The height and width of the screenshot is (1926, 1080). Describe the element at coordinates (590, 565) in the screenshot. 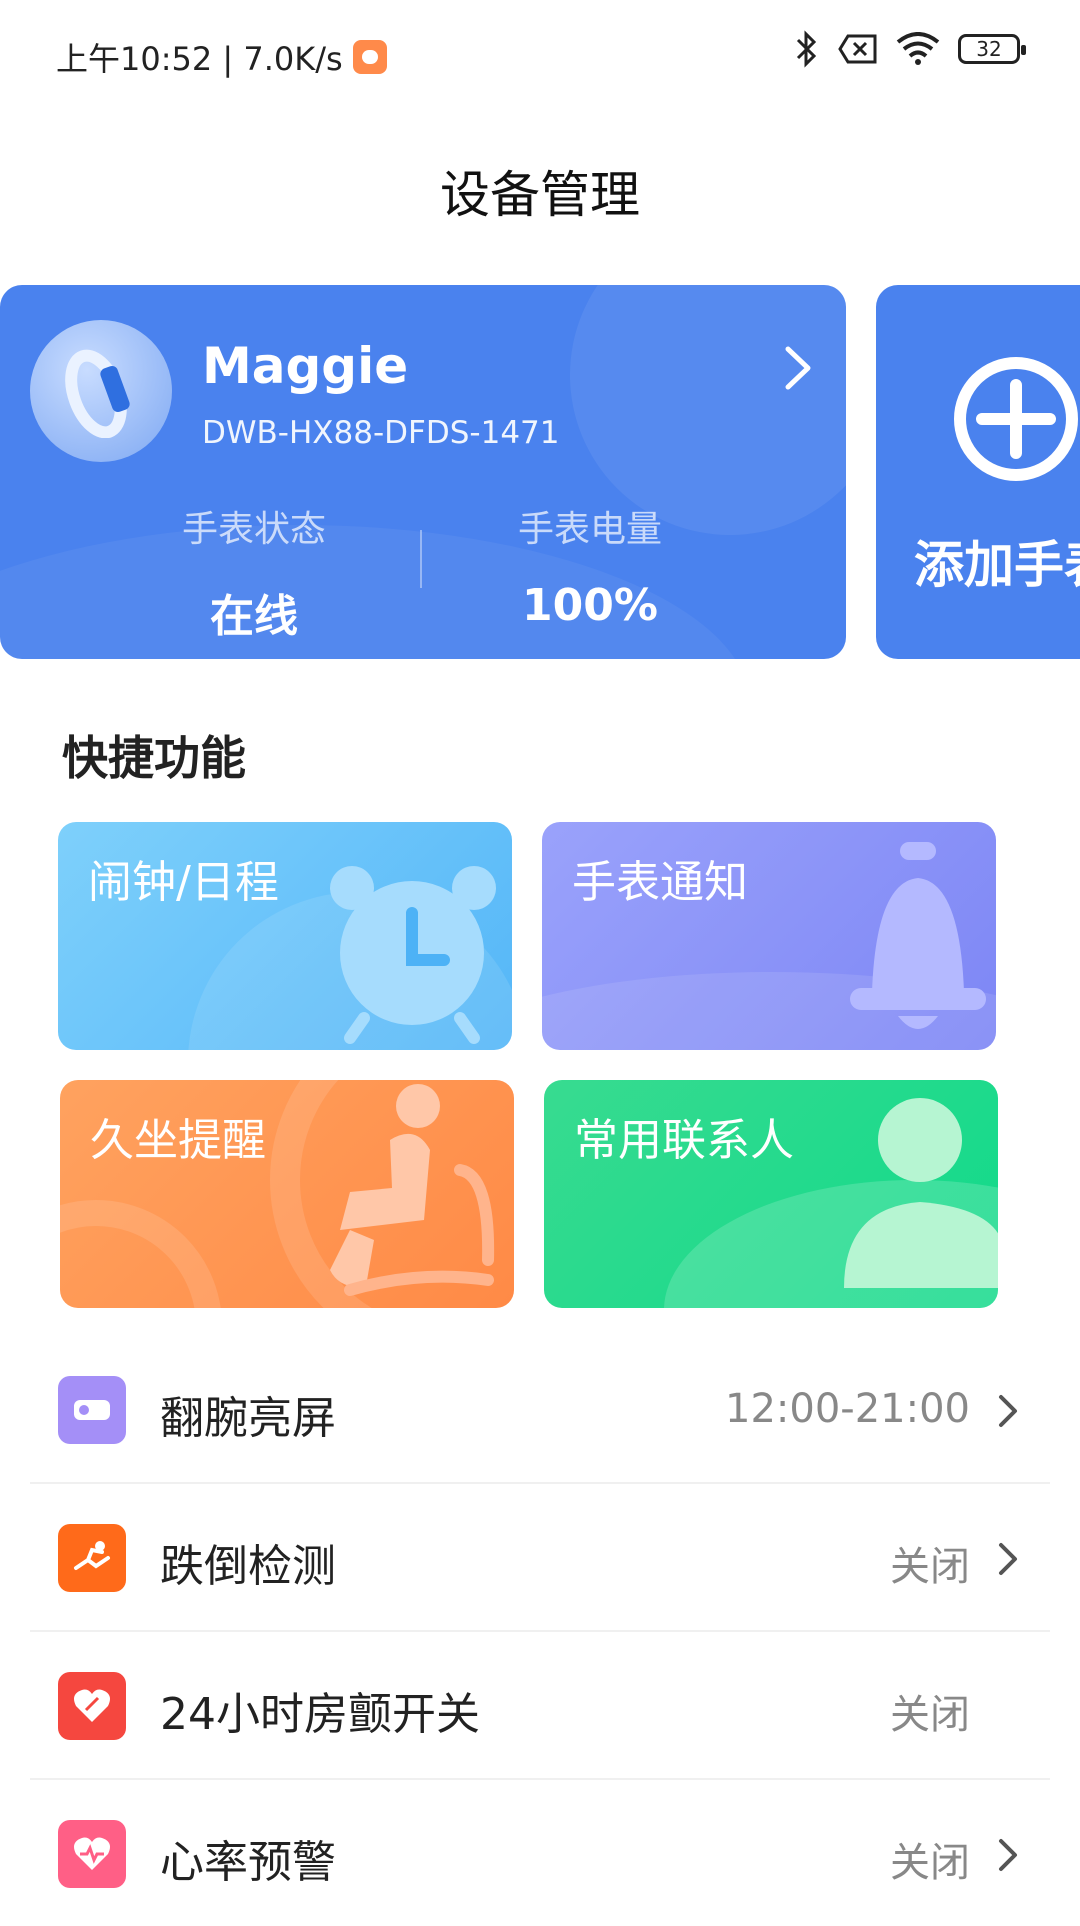

I see `watch-battery: 手表电量 100%` at that location.